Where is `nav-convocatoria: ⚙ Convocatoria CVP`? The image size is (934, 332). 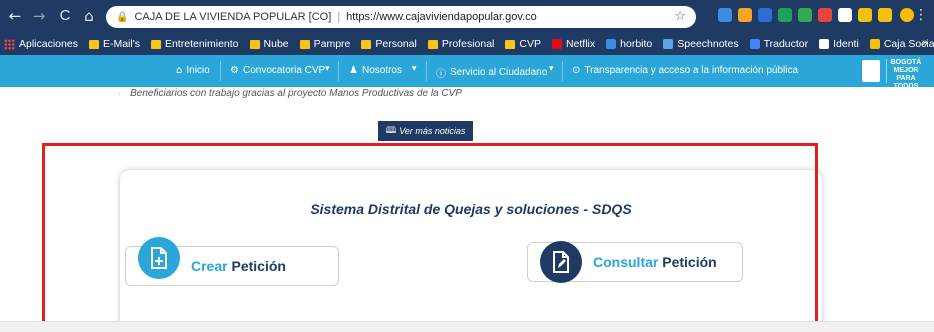
nav-convocatoria: ⚙ Convocatoria CVP is located at coordinates (277, 70).